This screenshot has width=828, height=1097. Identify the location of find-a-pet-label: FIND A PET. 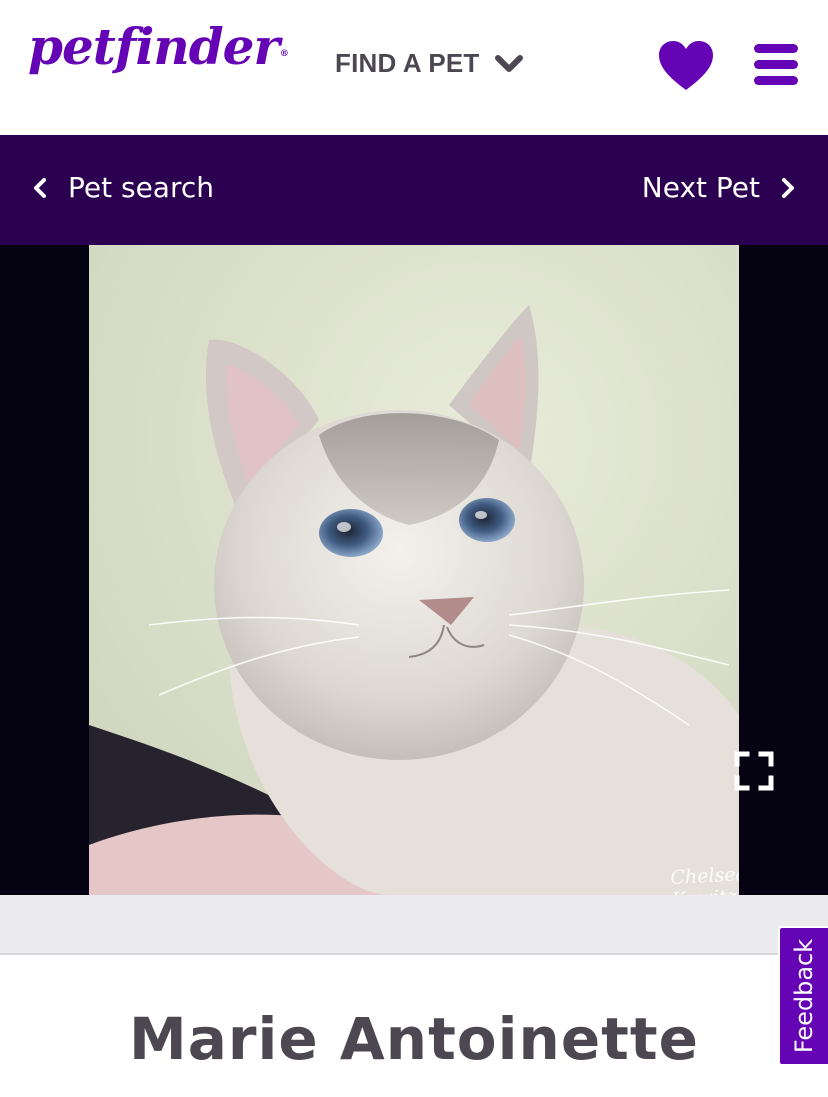
(407, 63).